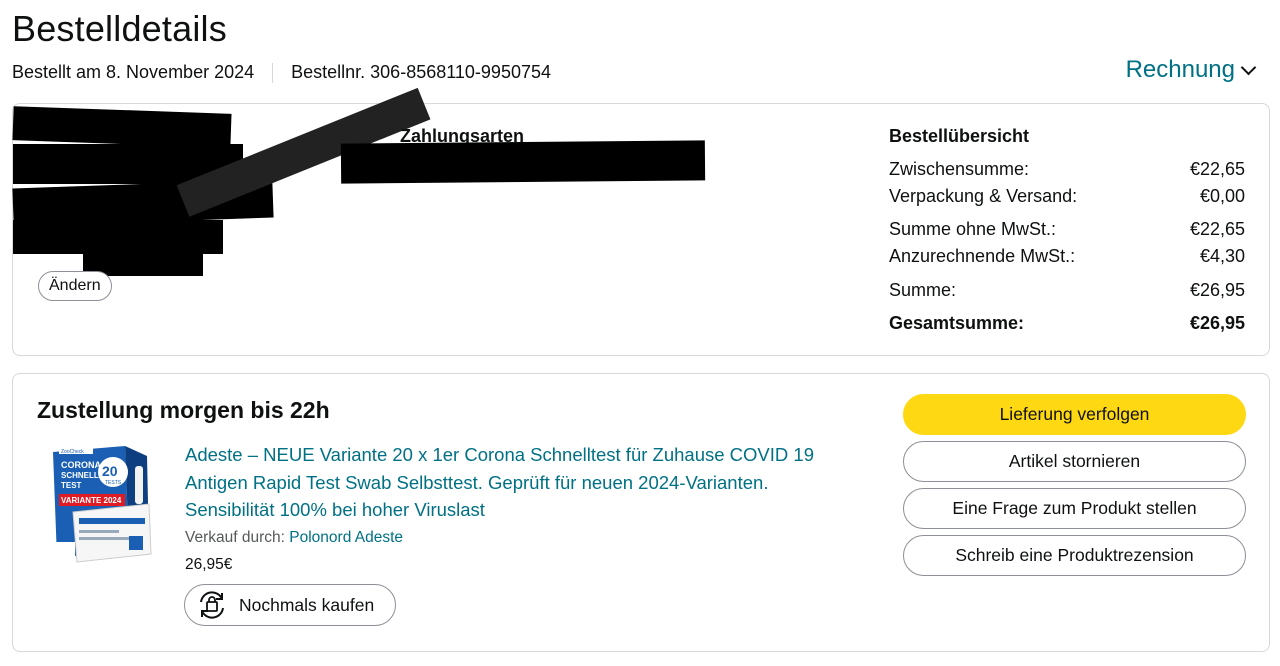  Describe the element at coordinates (1222, 256) in the screenshot. I see `summary-value: €4,30` at that location.